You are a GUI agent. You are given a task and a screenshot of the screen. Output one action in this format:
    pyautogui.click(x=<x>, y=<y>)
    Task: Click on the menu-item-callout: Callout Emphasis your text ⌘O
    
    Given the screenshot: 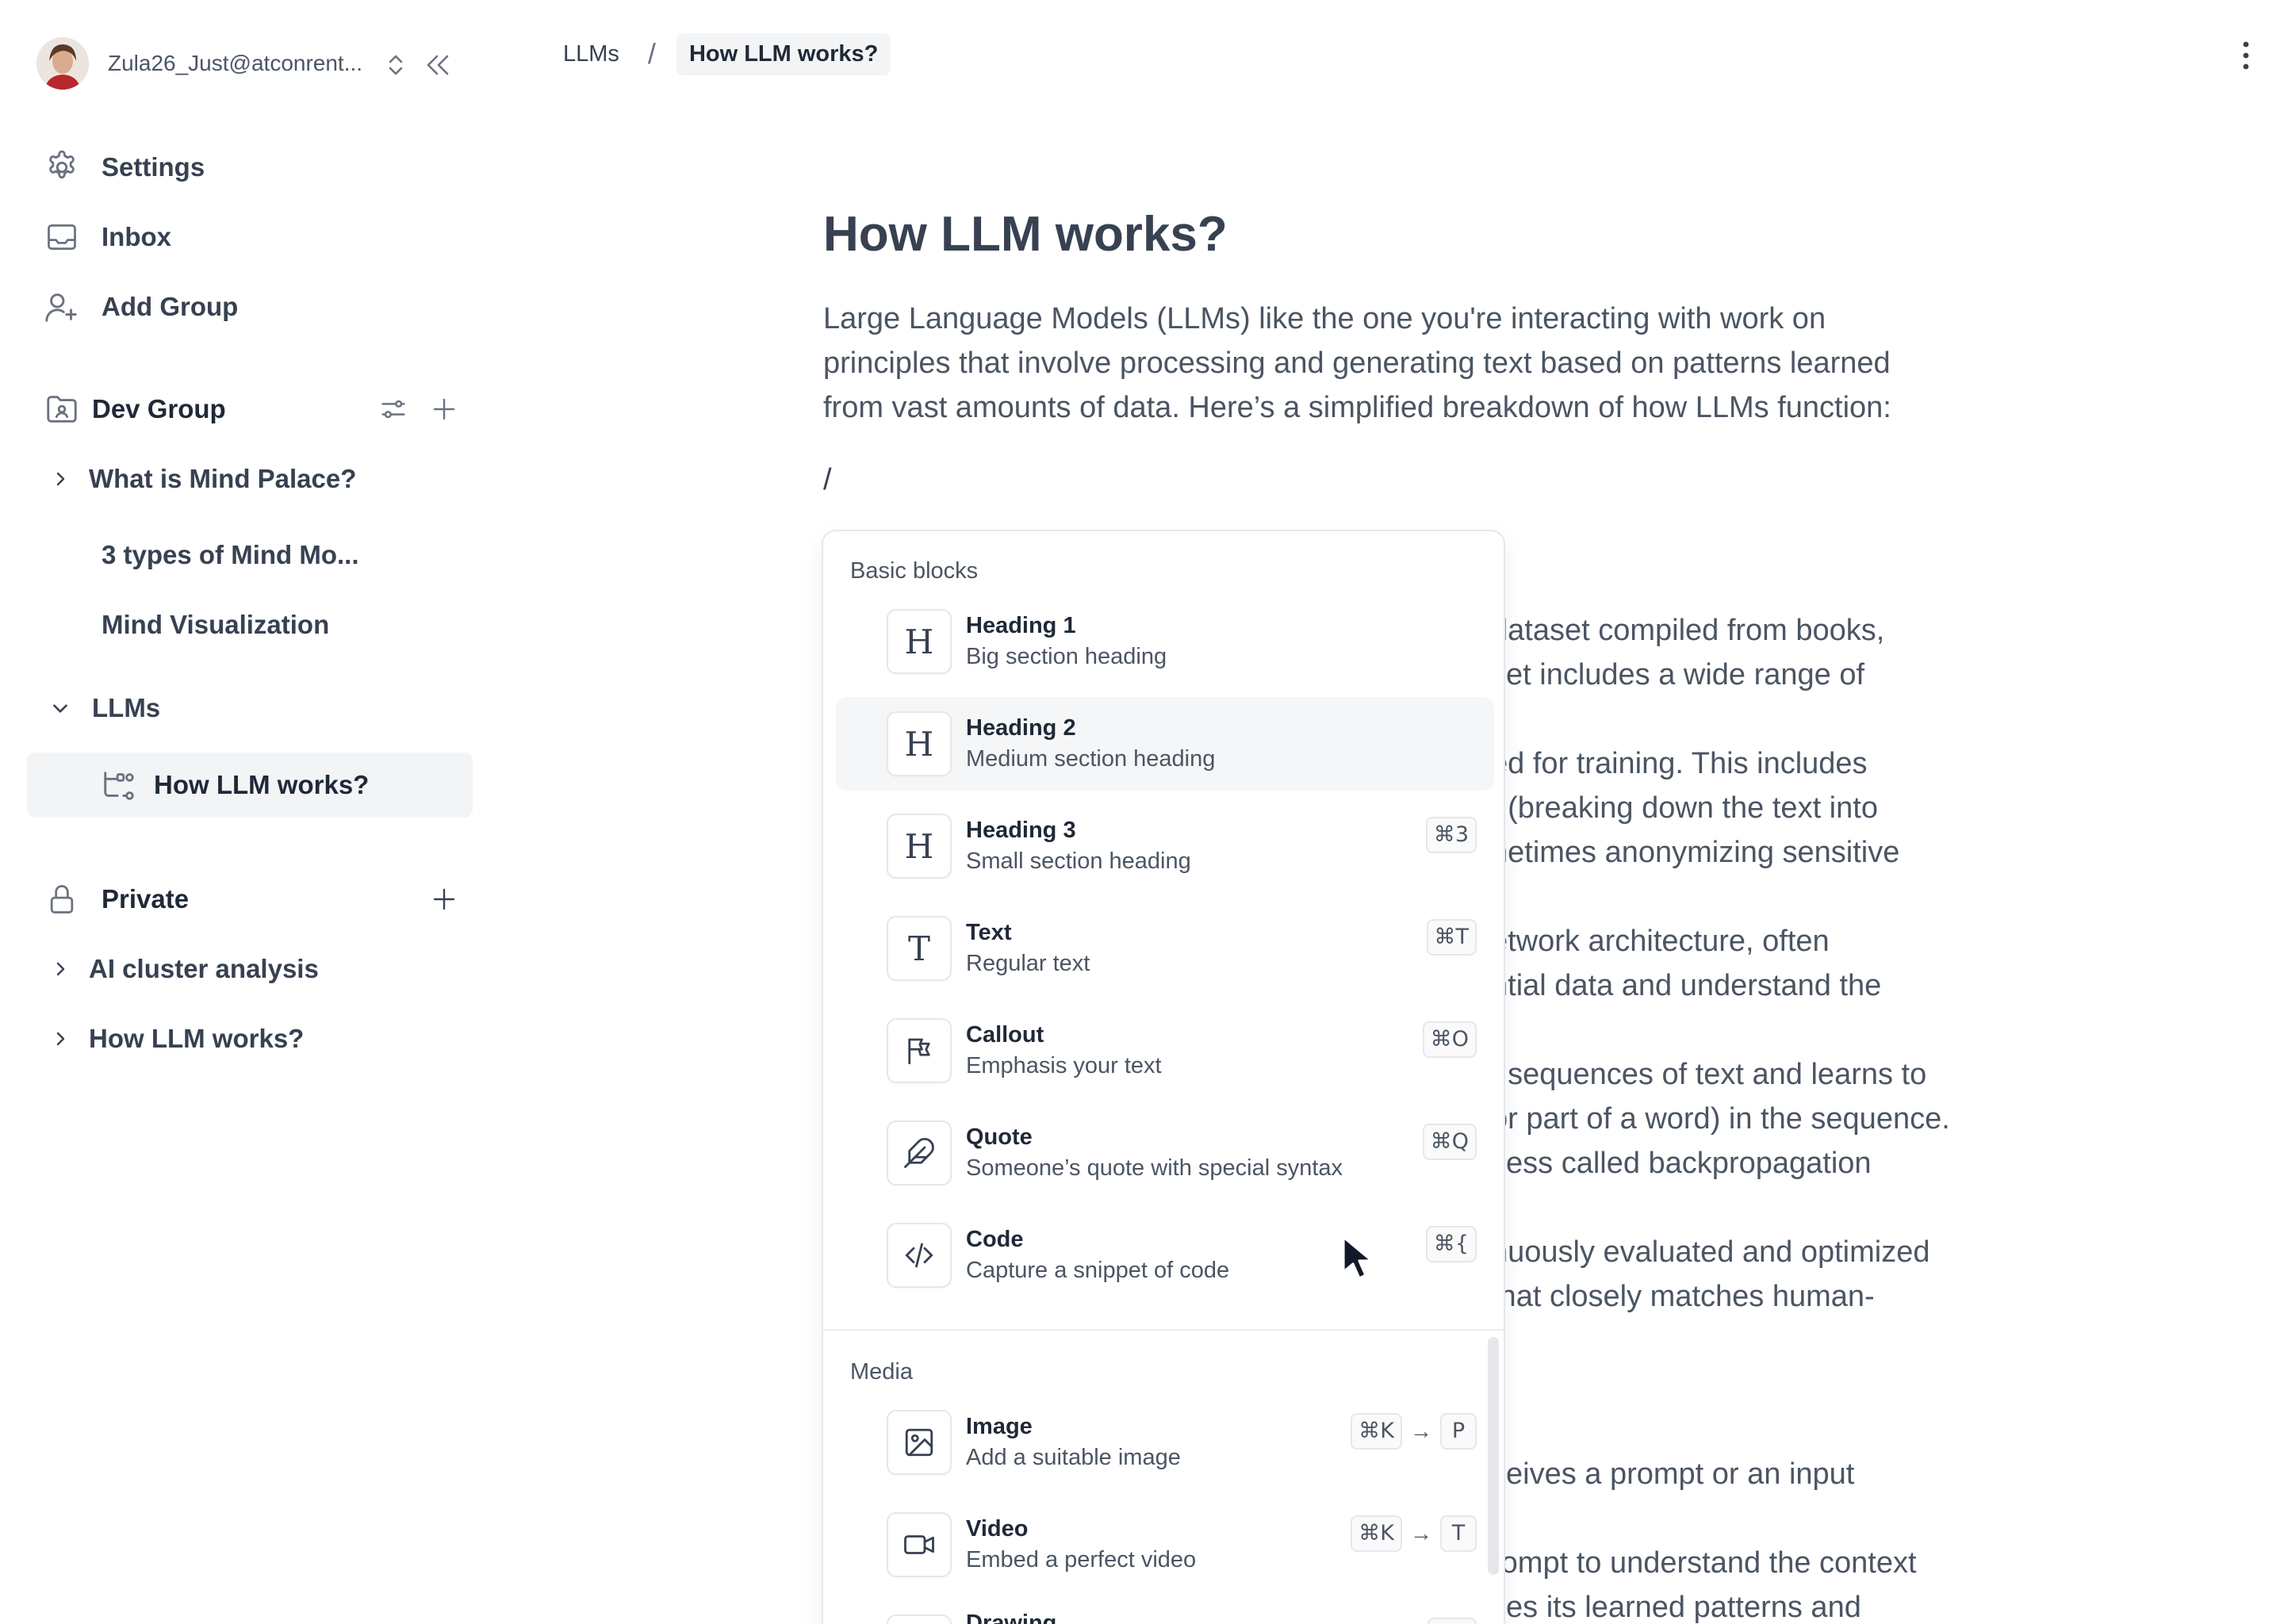 What is the action you would take?
    pyautogui.click(x=1165, y=1050)
    